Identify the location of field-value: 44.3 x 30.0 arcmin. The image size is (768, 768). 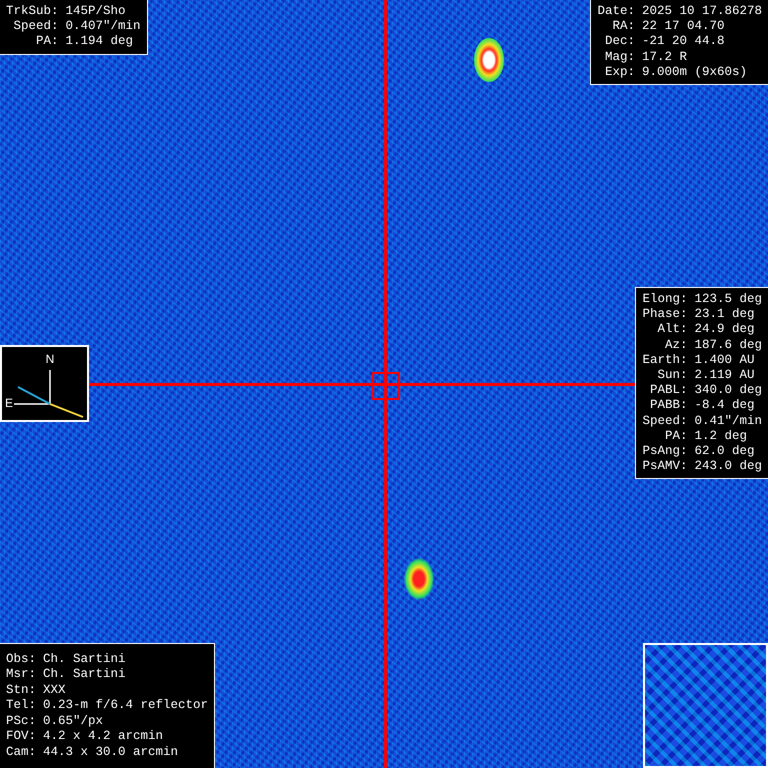
(111, 752).